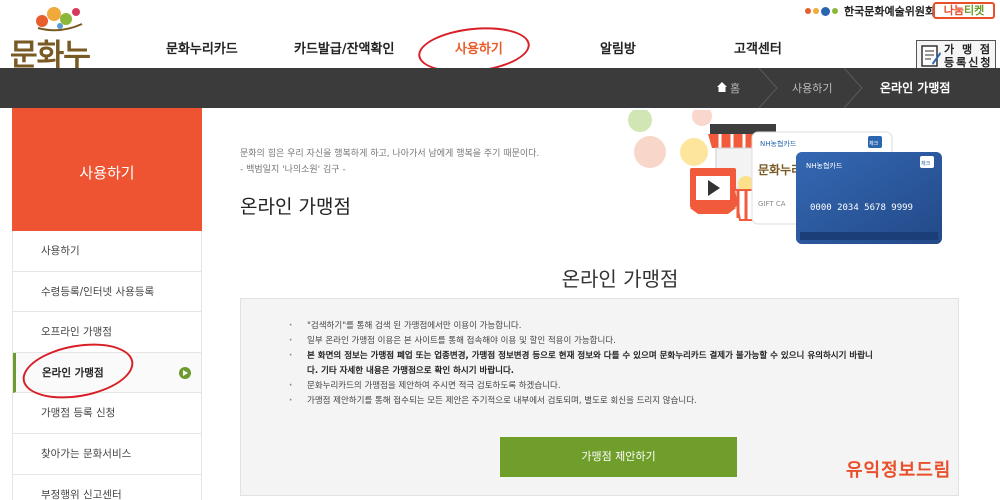  Describe the element at coordinates (926, 163) in the screenshot. I see `card-front-badge: 체크` at that location.